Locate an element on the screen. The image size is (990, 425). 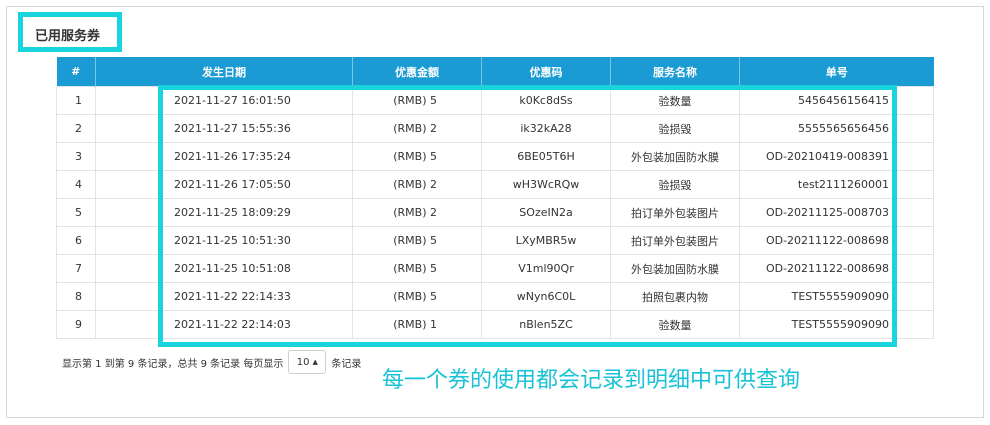
cell-order-no: OD-20211125-008703 is located at coordinates (836, 212).